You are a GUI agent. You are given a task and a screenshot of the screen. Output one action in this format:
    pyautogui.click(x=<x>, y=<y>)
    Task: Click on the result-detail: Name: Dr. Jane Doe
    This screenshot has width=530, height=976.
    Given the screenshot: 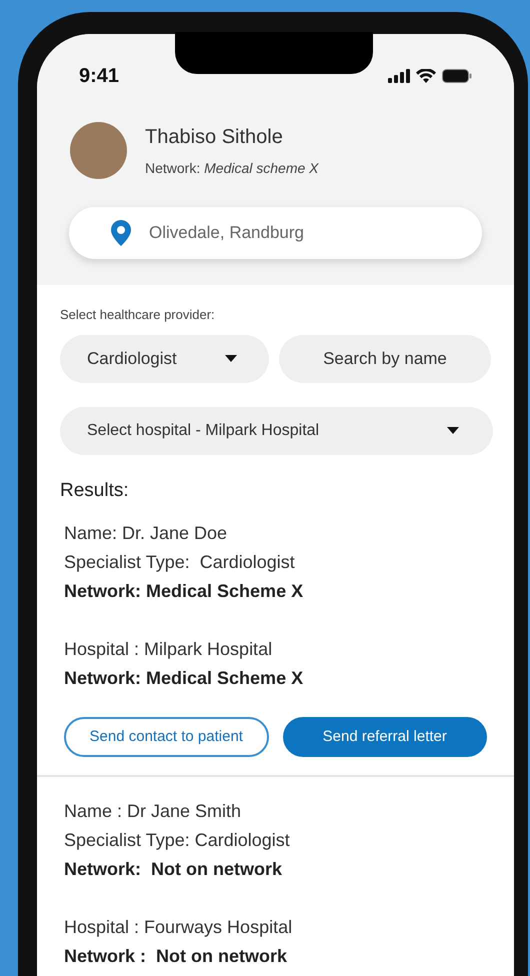 What is the action you would take?
    pyautogui.click(x=146, y=533)
    